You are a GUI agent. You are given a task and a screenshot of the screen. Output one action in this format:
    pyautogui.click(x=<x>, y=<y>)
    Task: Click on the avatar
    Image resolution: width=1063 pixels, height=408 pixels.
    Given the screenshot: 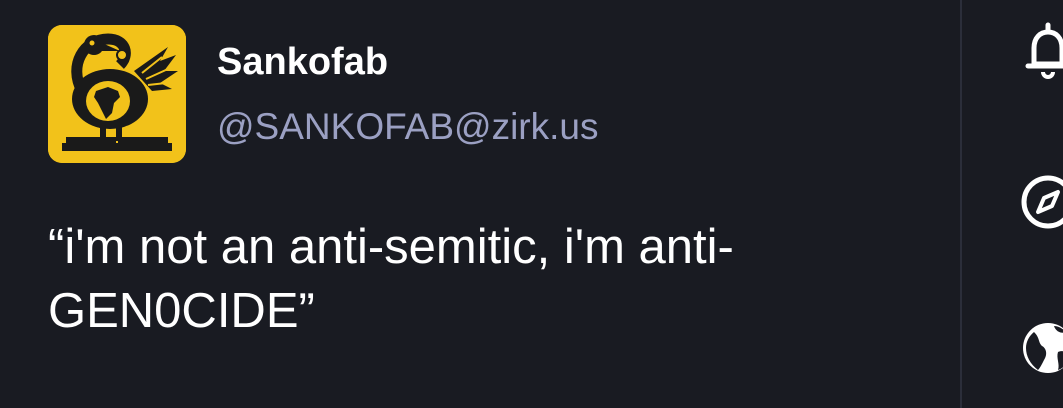 What is the action you would take?
    pyautogui.click(x=117, y=94)
    